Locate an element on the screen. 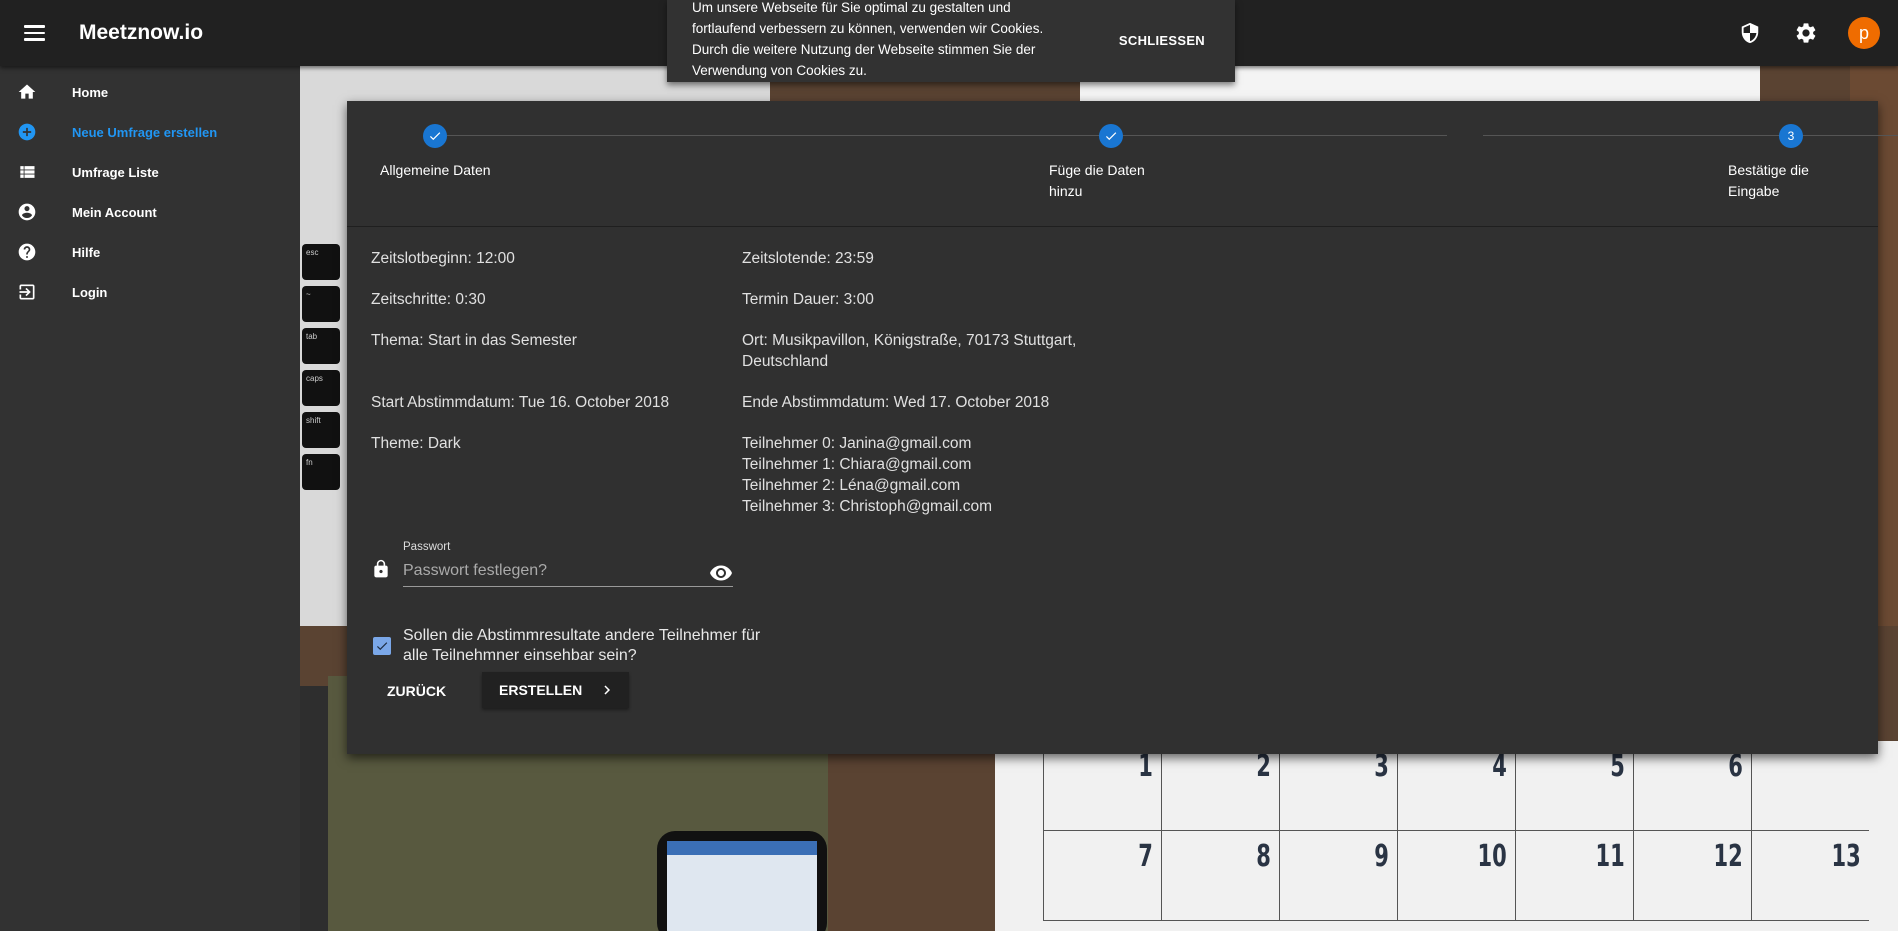 This screenshot has width=1898, height=931. calendar-day: 5 is located at coordinates (1617, 766).